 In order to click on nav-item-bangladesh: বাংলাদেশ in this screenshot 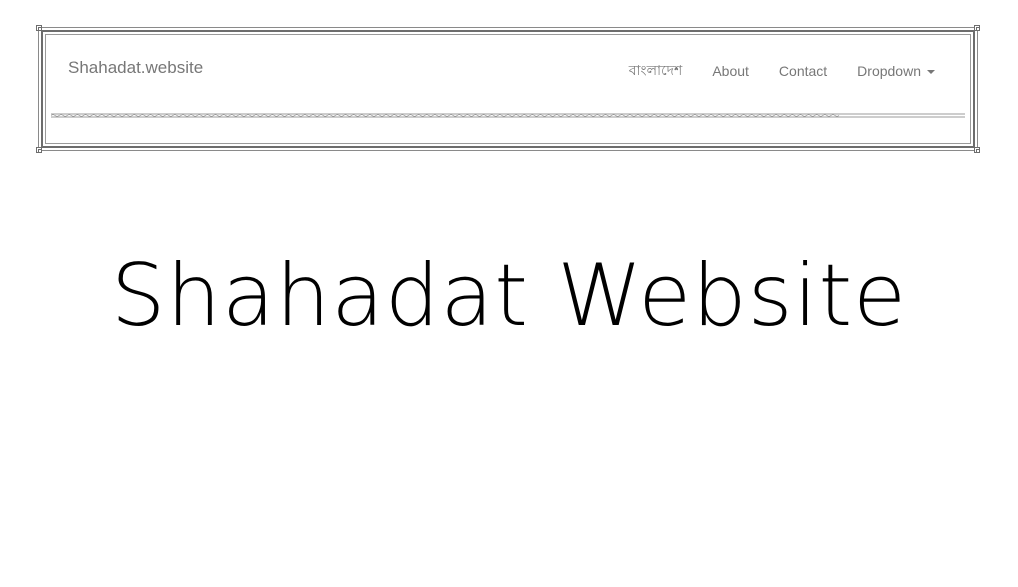, I will do `click(656, 71)`.